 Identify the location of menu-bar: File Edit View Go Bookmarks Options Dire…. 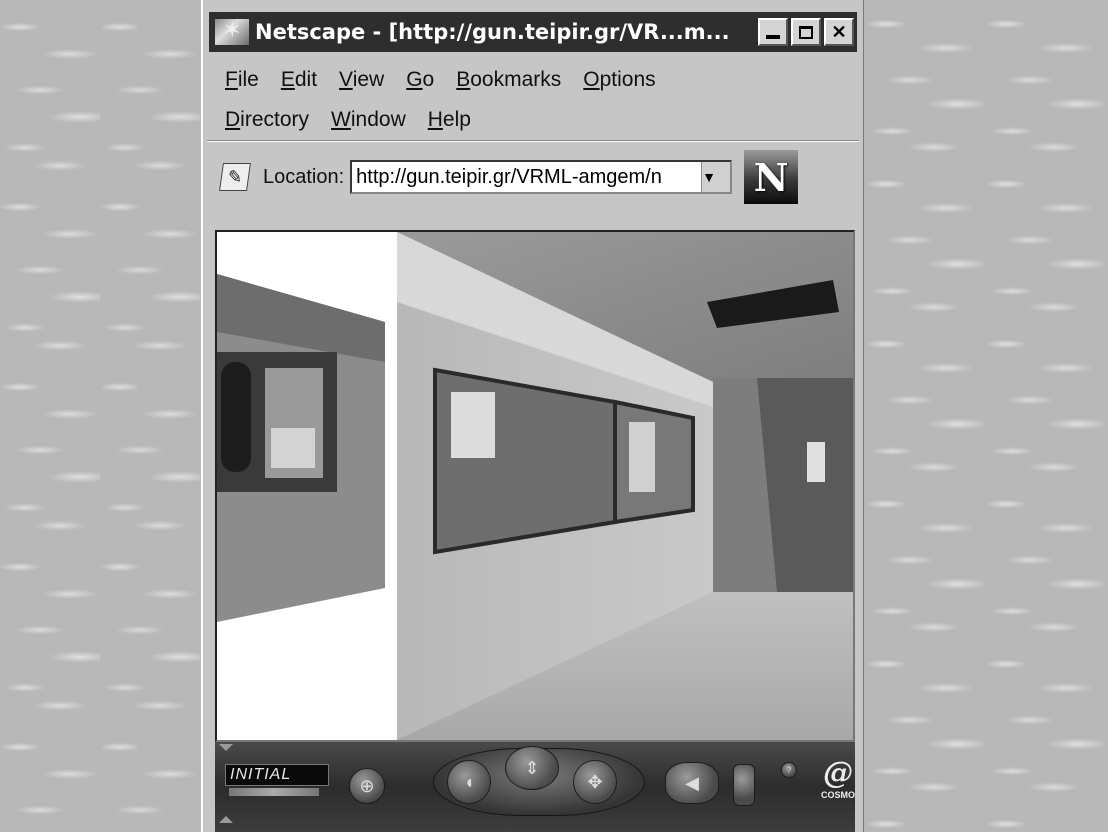
(535, 100).